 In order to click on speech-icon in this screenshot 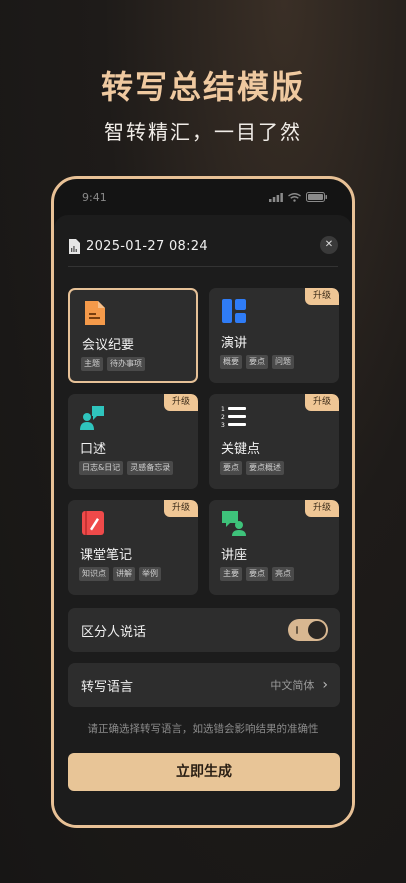, I will do `click(234, 311)`.